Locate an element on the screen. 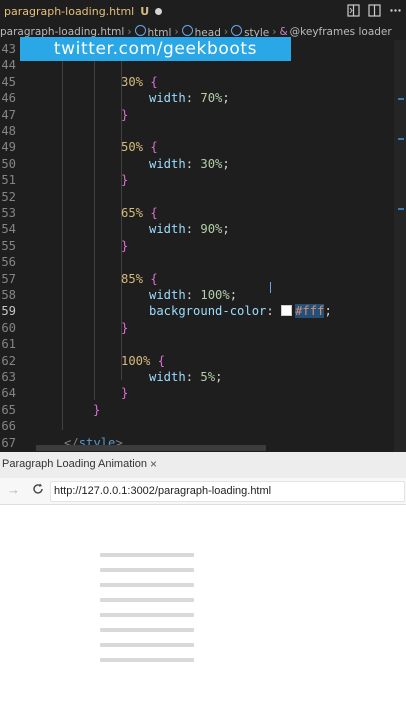 This screenshot has width=406, height=720. watermark-banner: twitter.com/geekboots is located at coordinates (155, 49).